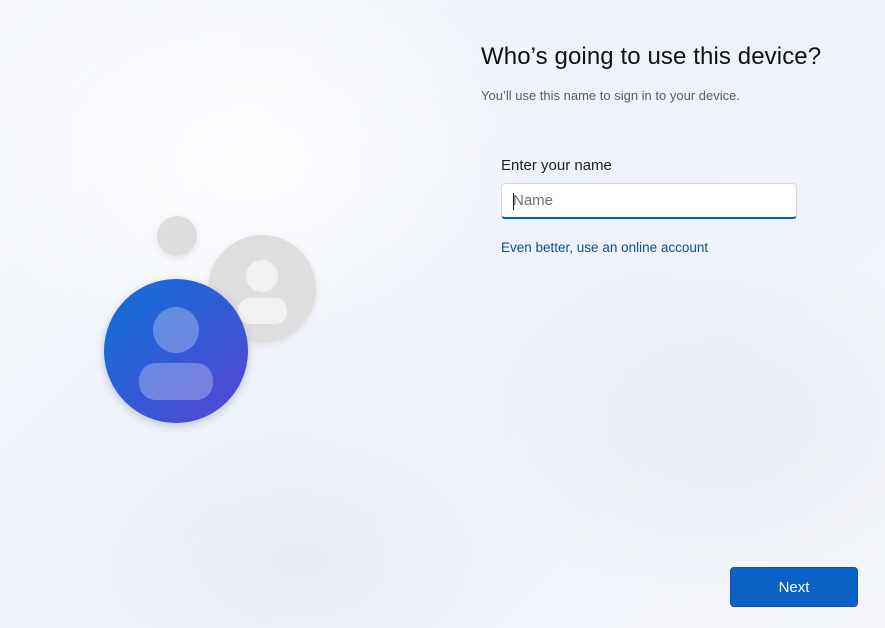 This screenshot has height=628, width=885. What do you see at coordinates (176, 351) in the screenshot?
I see `primary-avatar-icon` at bounding box center [176, 351].